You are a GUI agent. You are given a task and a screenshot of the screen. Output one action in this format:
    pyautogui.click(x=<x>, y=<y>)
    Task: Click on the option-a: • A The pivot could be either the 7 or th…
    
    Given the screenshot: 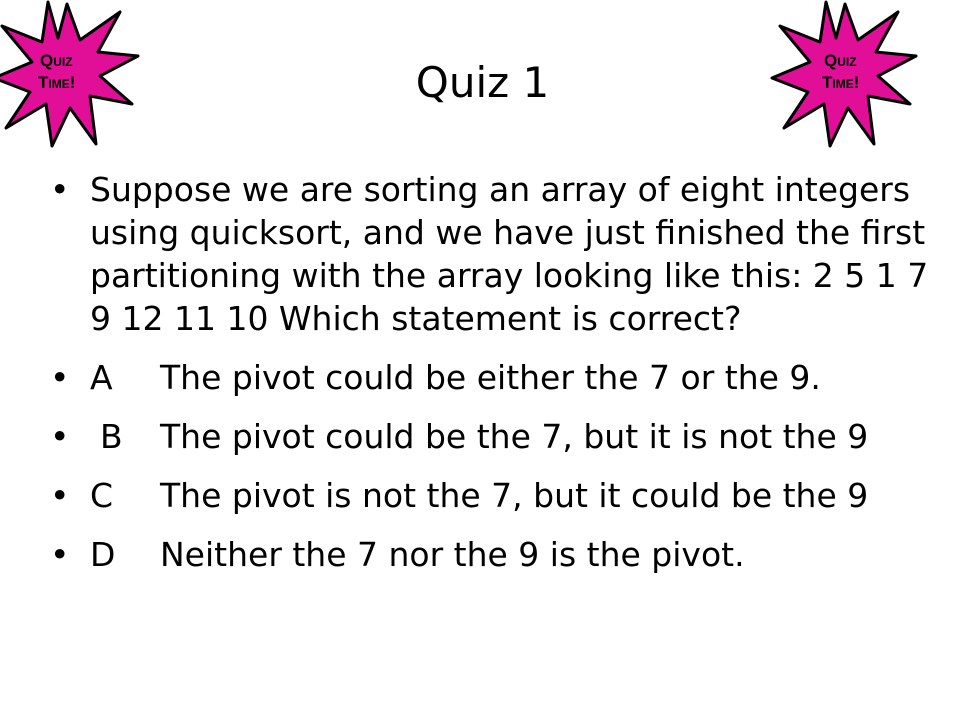 What is the action you would take?
    pyautogui.click(x=495, y=377)
    